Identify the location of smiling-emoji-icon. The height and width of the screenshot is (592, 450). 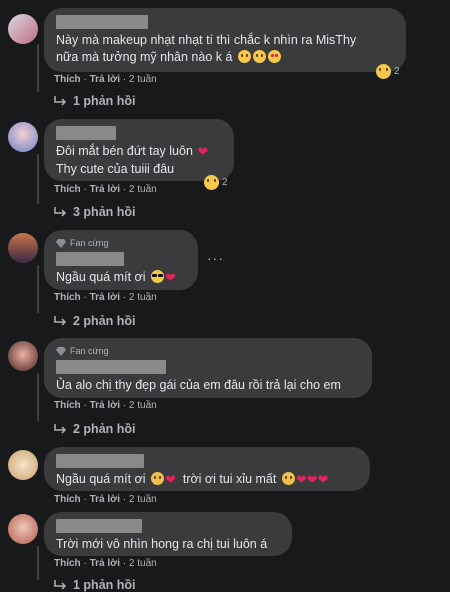
(244, 56).